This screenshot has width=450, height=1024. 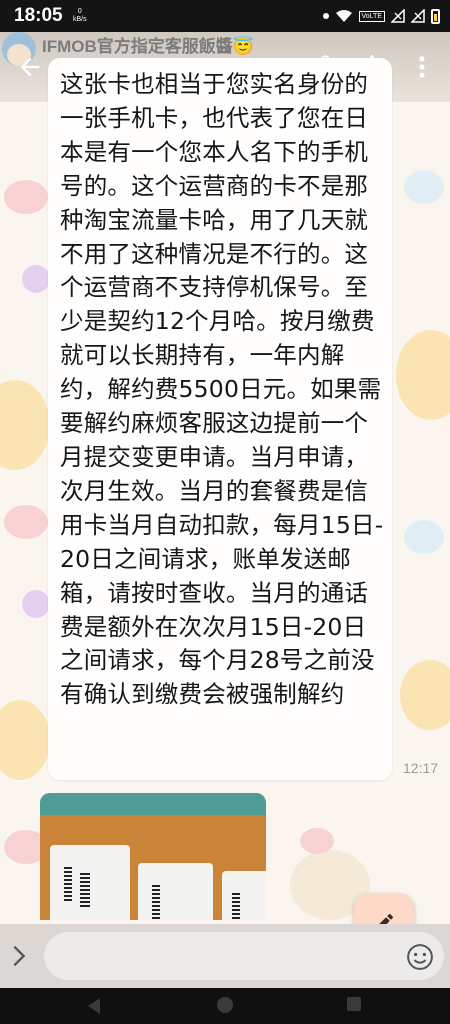 I want to click on more-vert-icon, so click(x=422, y=67).